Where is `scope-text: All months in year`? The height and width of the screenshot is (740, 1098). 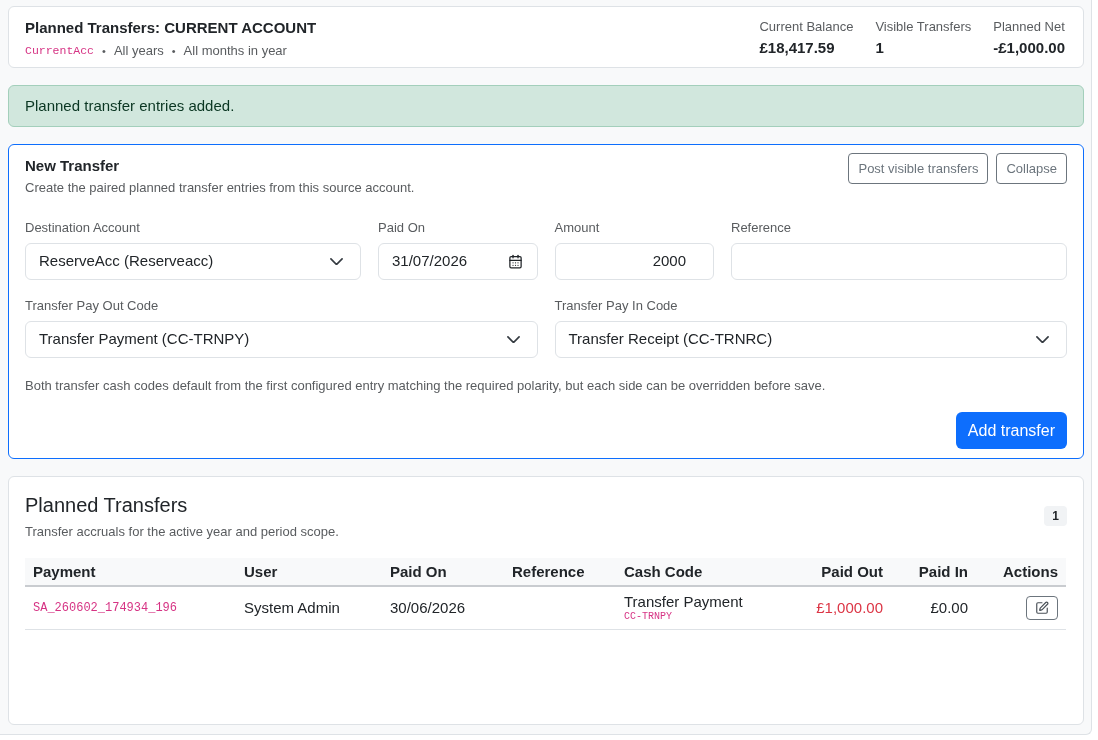
scope-text: All months in year is located at coordinates (235, 51).